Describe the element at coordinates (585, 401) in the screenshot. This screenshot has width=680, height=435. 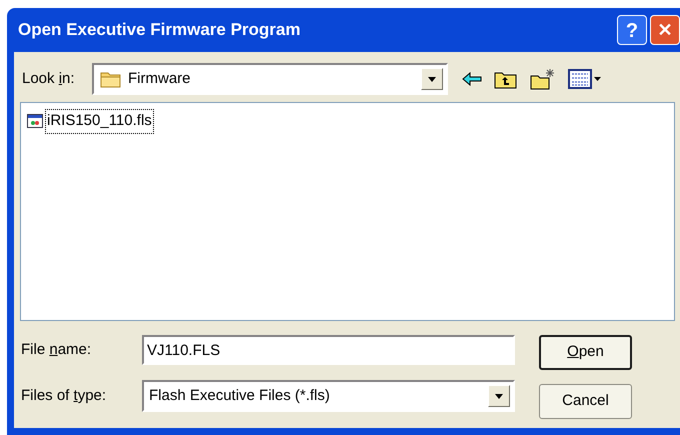
I see `dialog-button: Cancel` at that location.